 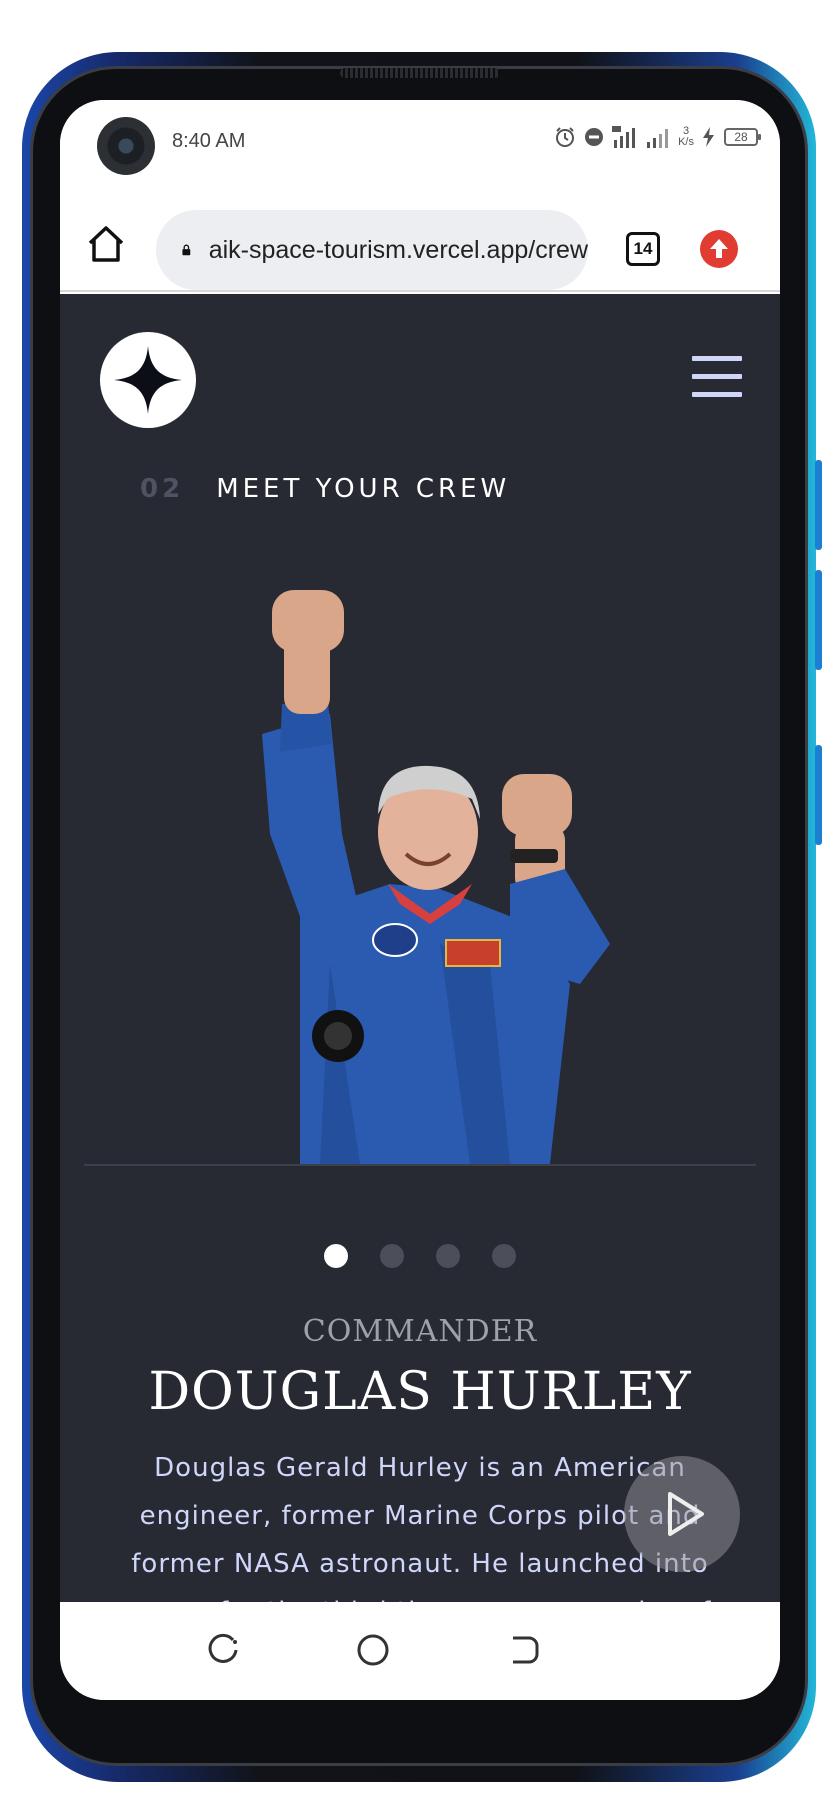 I want to click on site-logo, so click(x=148, y=380).